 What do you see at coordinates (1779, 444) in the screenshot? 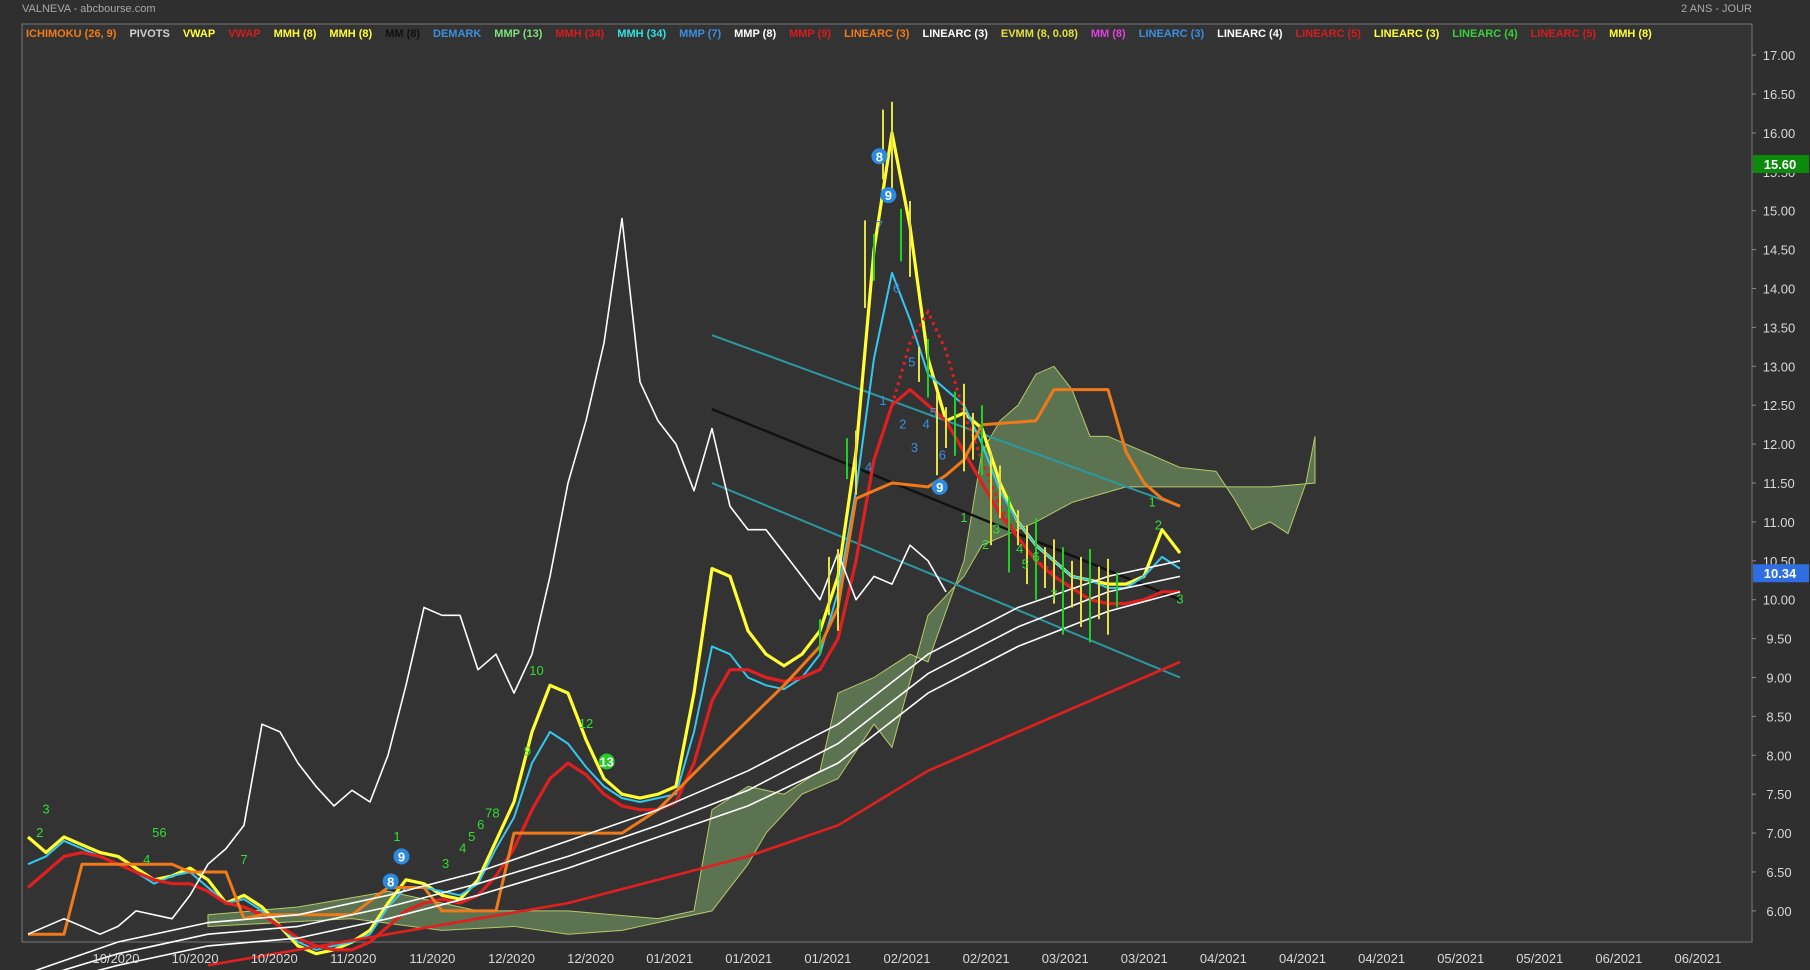
I see `y-tick-label: 12.00` at bounding box center [1779, 444].